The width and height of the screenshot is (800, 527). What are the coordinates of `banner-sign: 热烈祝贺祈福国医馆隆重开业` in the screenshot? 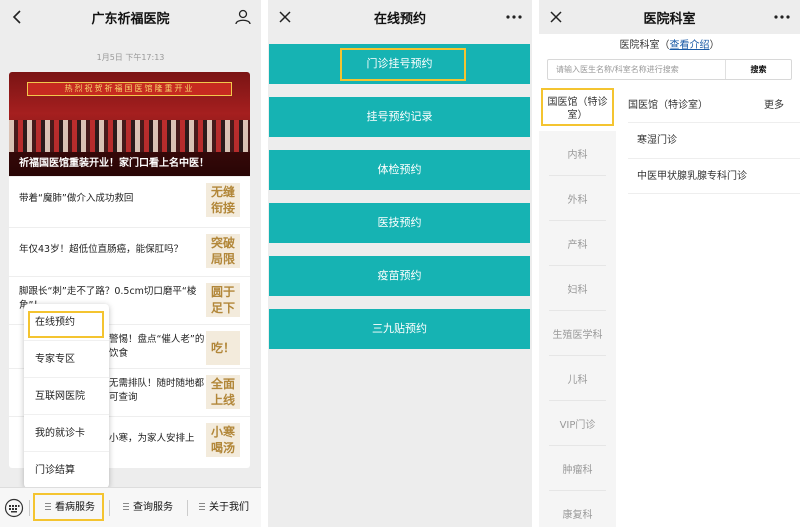 It's located at (129, 89).